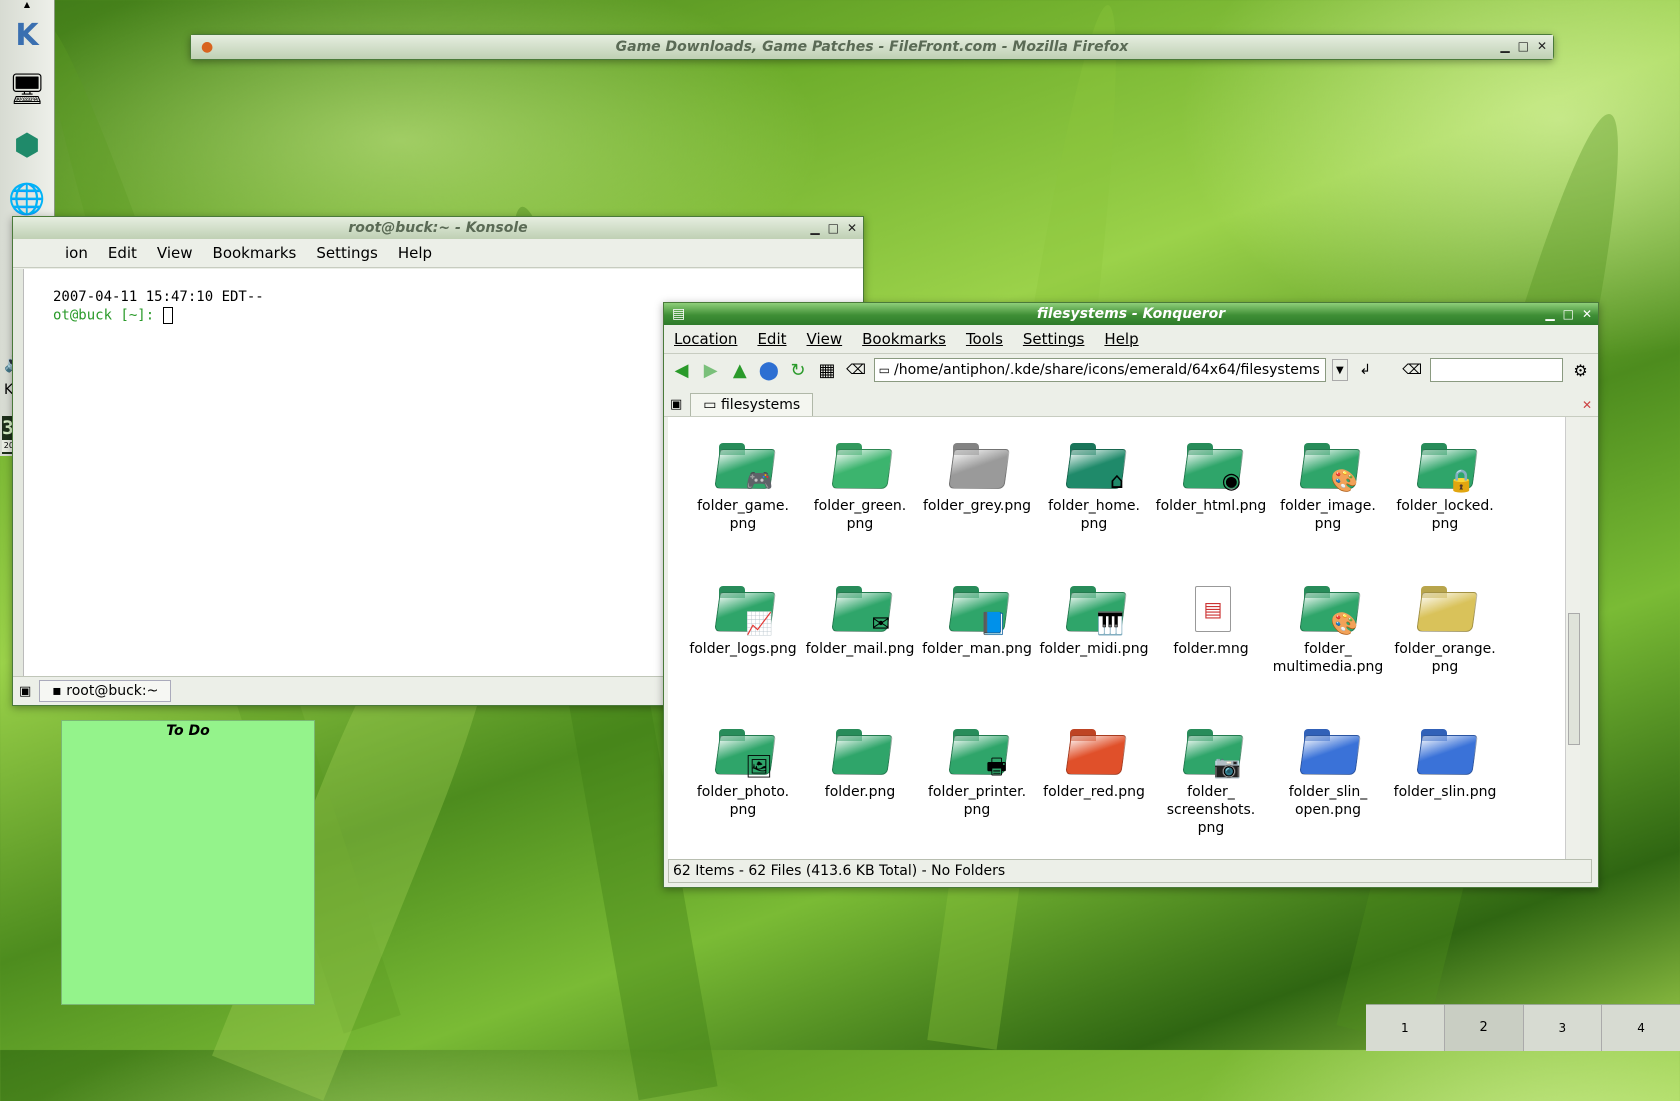 Image resolution: width=1680 pixels, height=1101 pixels. I want to click on close-tab-icon: ✕, so click(1587, 405).